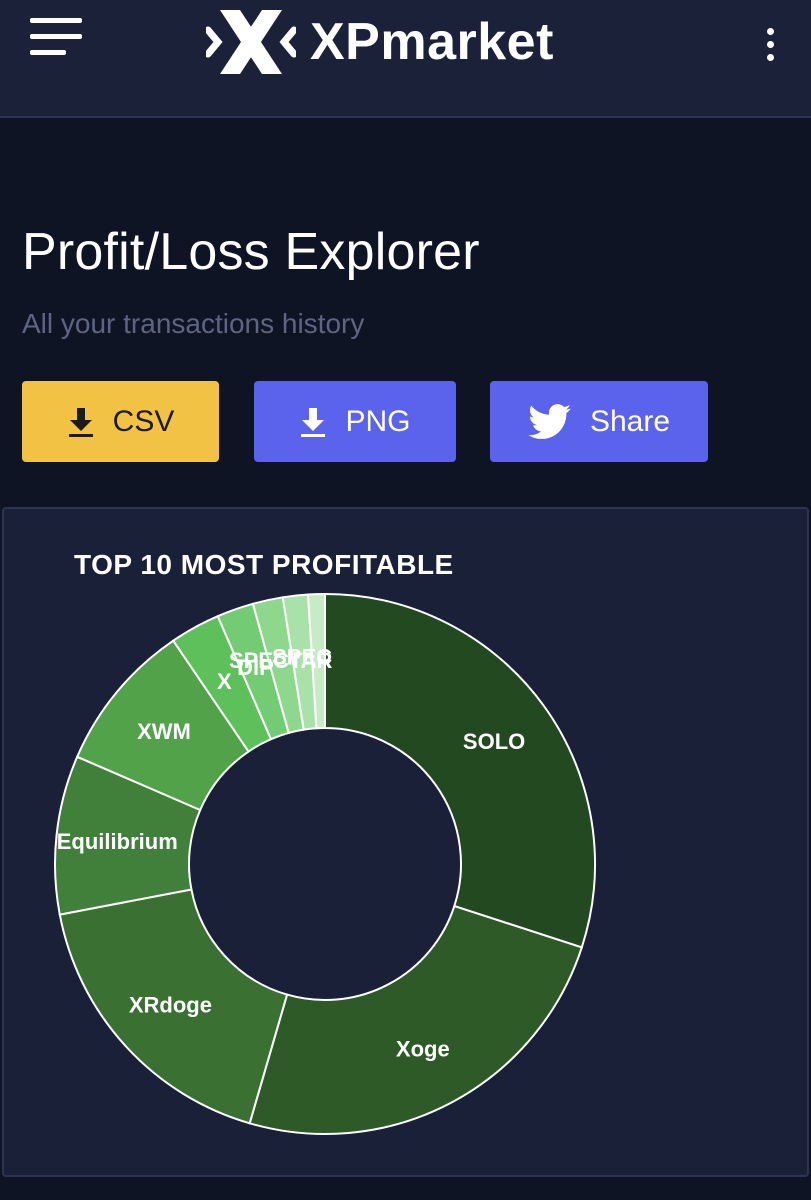 The height and width of the screenshot is (1200, 811). Describe the element at coordinates (630, 421) in the screenshot. I see `share-button-label: Share` at that location.